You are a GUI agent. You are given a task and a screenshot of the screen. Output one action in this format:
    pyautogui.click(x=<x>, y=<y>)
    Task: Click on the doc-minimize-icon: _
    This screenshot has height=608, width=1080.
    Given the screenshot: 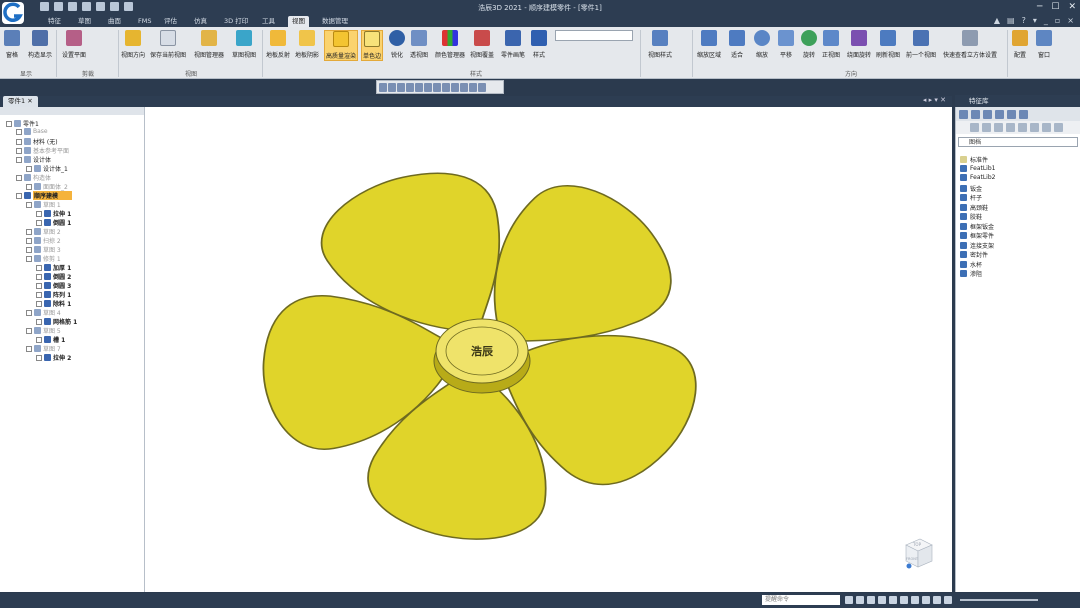 What is the action you would take?
    pyautogui.click(x=1046, y=20)
    